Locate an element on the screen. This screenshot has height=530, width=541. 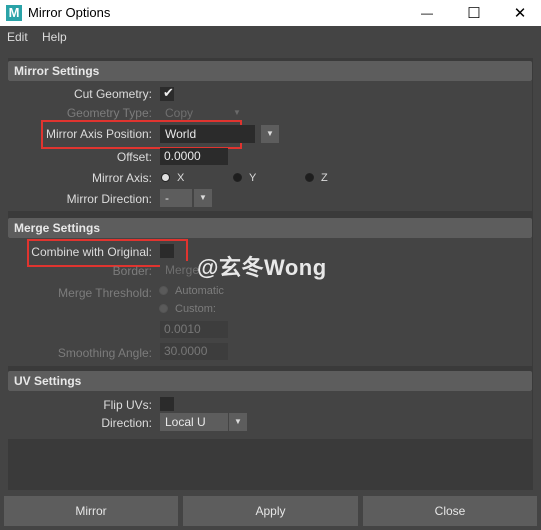
mirror-settings-header: Mirror Settings is located at coordinates (270, 71).